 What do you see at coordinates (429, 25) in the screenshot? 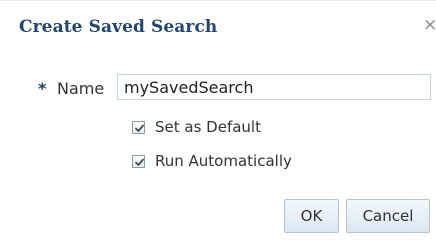
I see `close-icon: ×` at bounding box center [429, 25].